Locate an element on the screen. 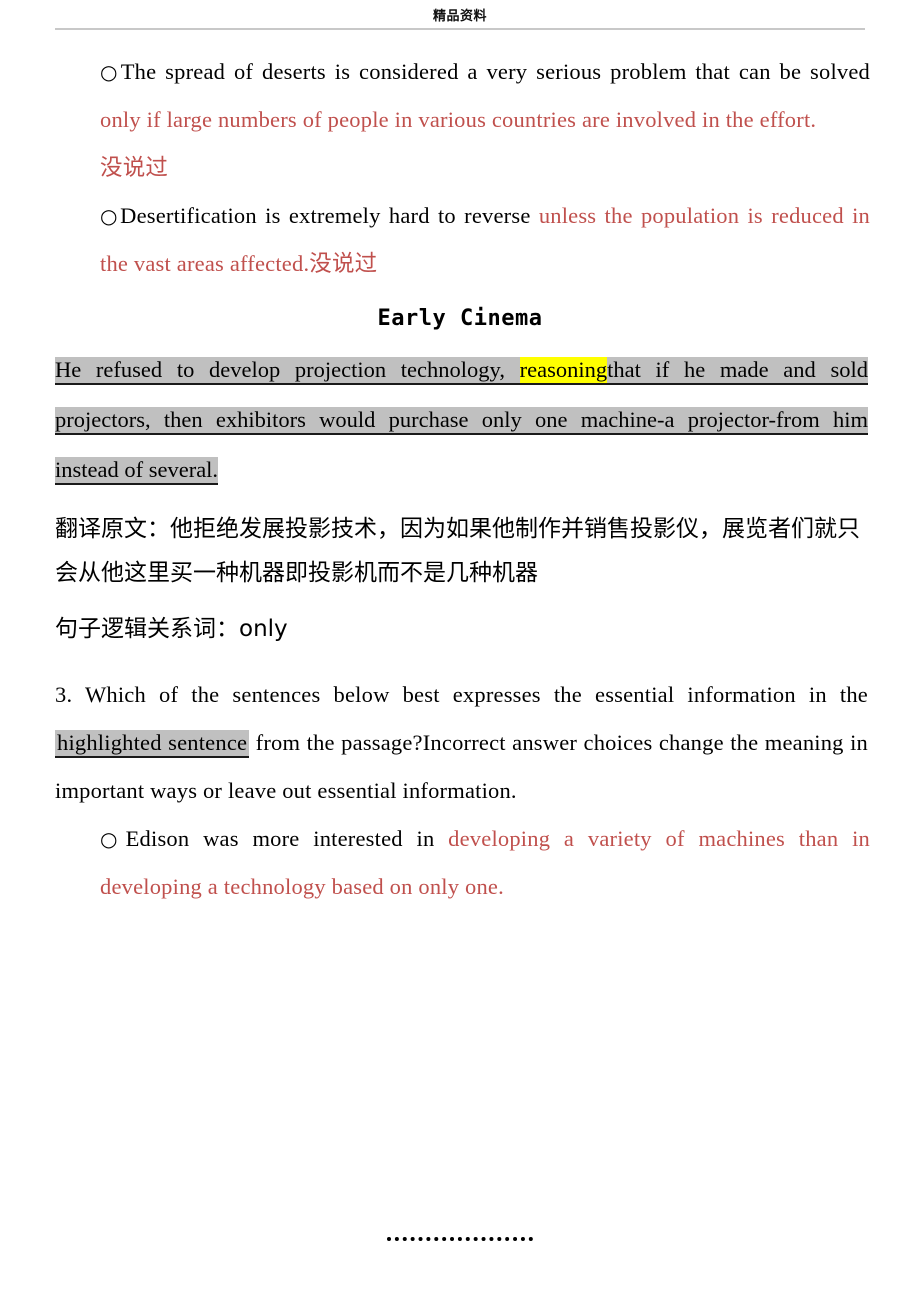  footer-divider is located at coordinates (460, 1239).